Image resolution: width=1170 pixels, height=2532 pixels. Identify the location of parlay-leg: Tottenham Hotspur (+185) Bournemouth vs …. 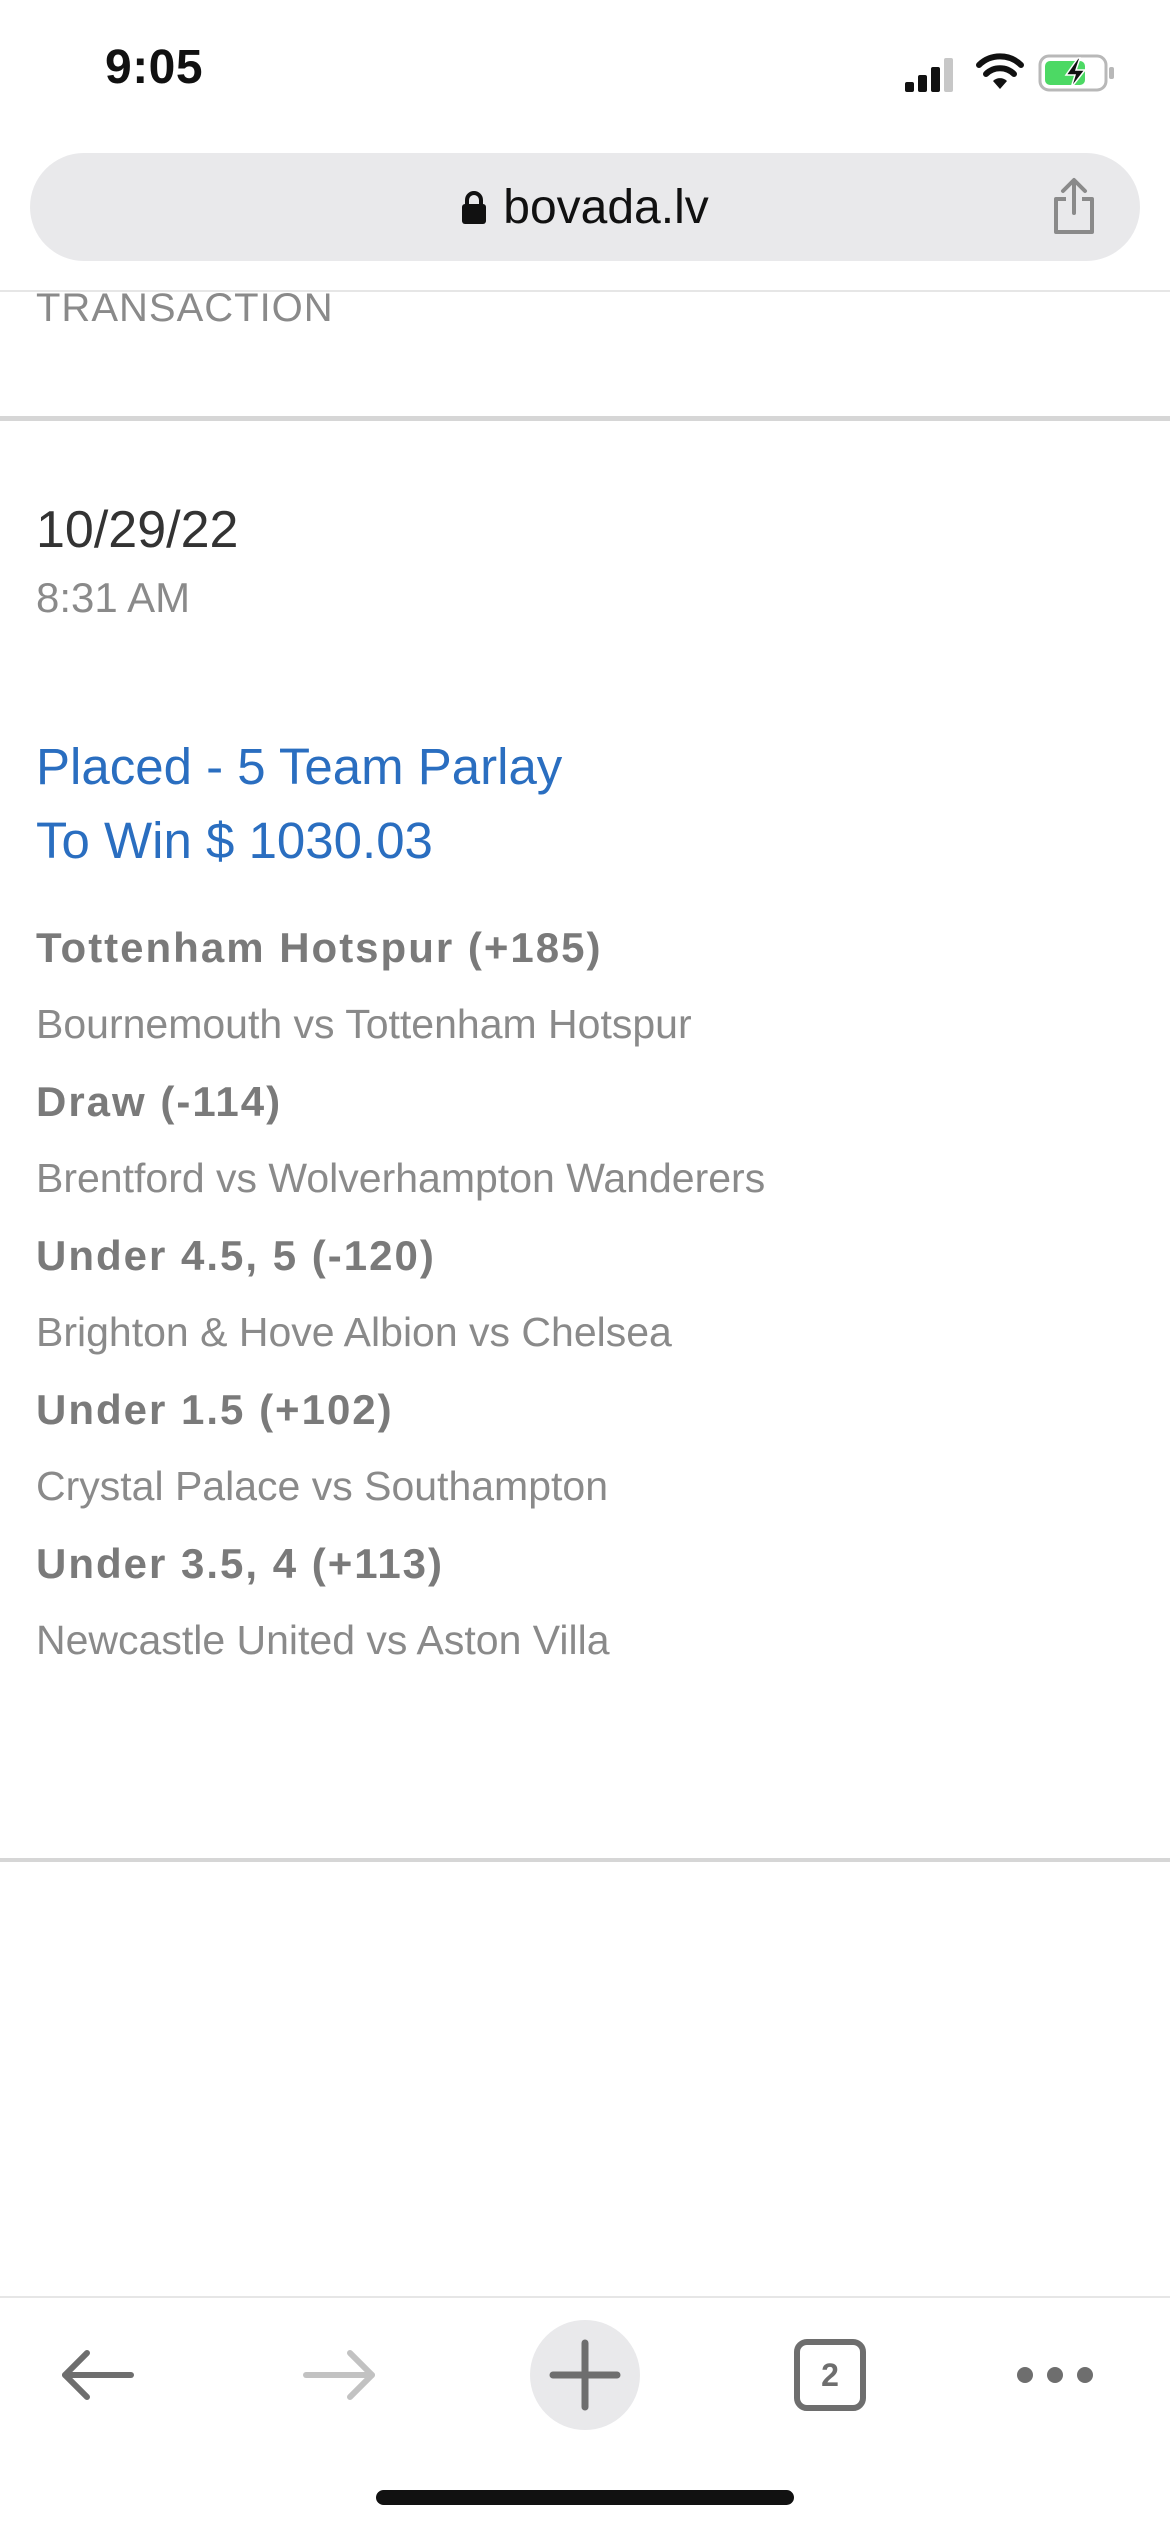
(586, 995).